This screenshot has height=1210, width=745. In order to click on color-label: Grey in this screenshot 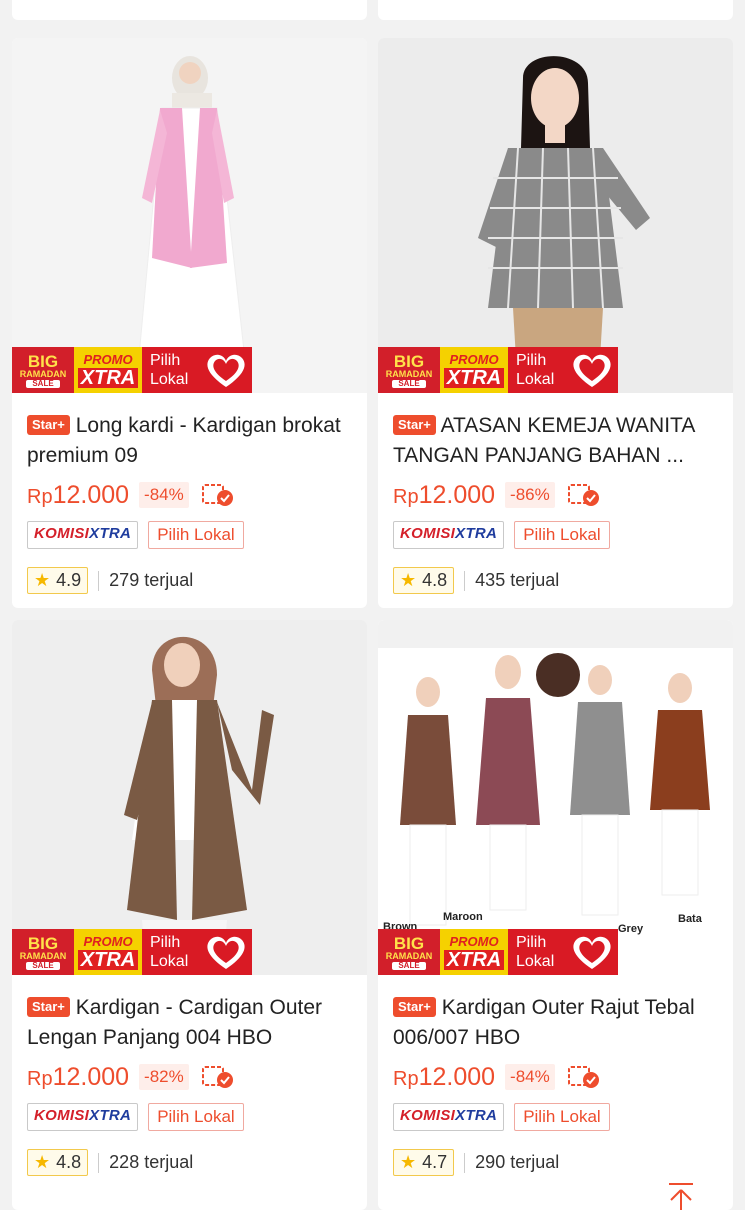, I will do `click(631, 929)`.